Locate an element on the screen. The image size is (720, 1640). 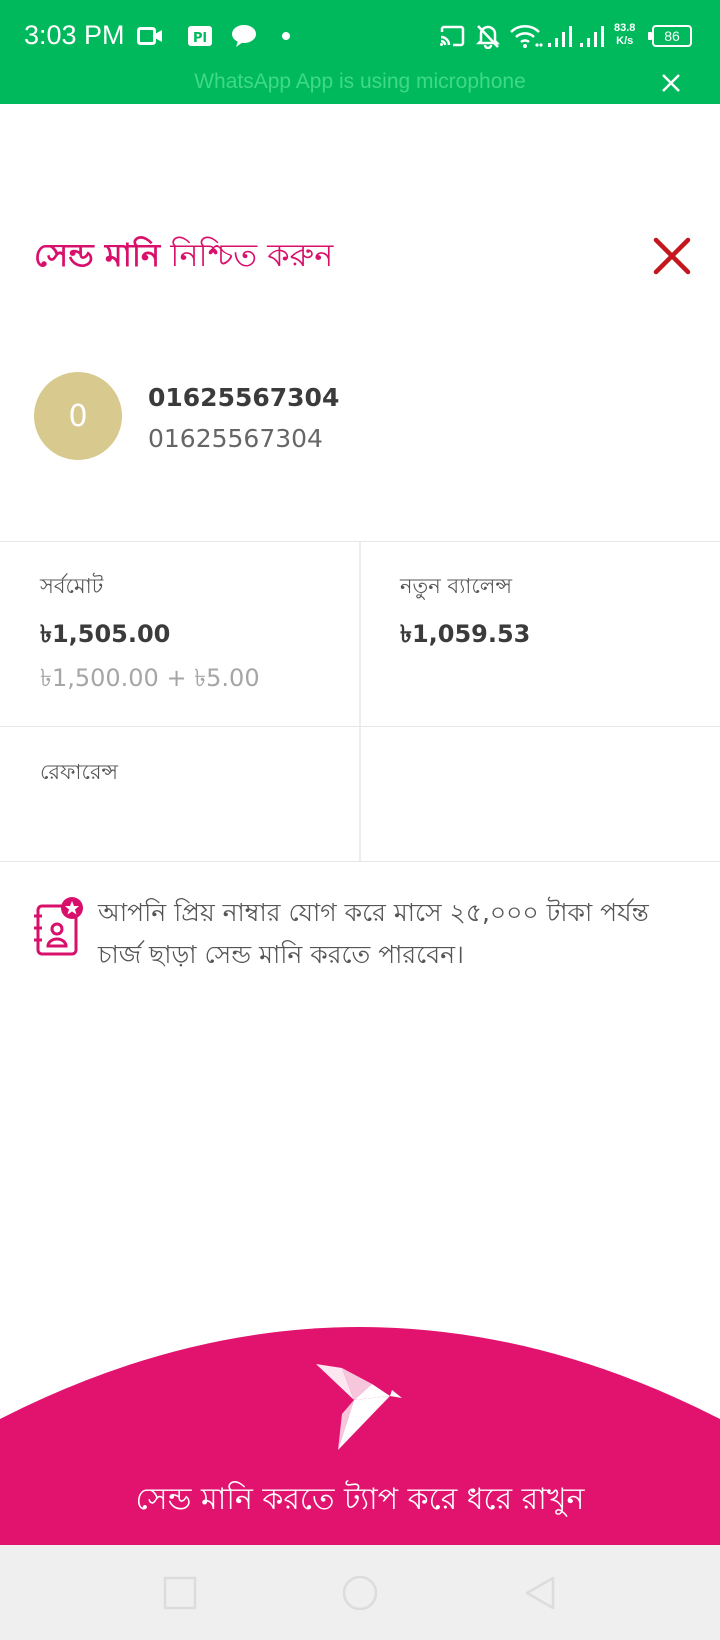
total-value: ৳1,505.00 is located at coordinates (105, 634).